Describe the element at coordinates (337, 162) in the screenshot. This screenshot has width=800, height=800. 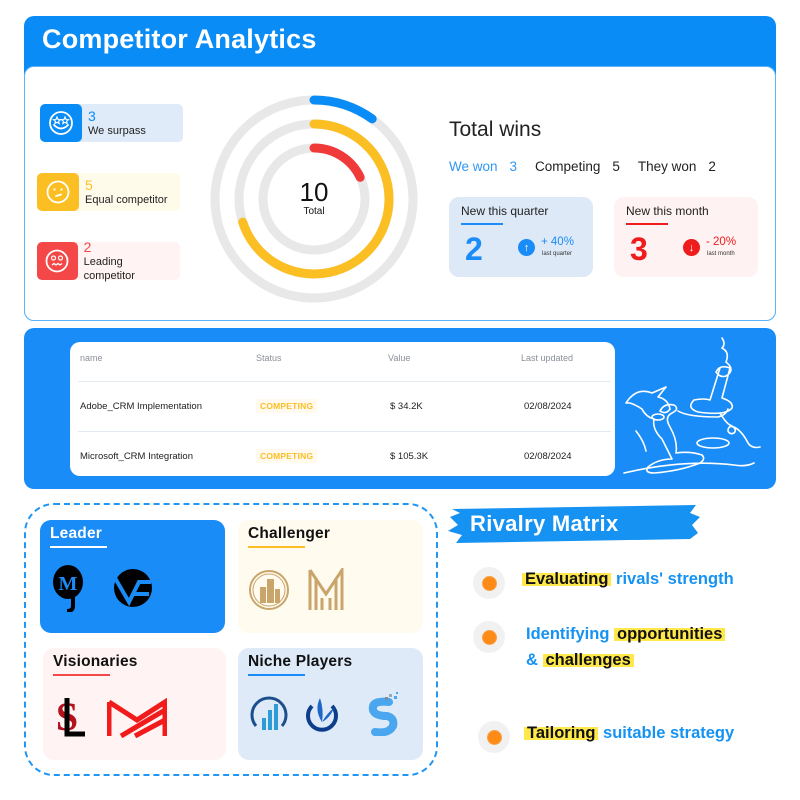
I see `ring-arc-leading-competitor` at that location.